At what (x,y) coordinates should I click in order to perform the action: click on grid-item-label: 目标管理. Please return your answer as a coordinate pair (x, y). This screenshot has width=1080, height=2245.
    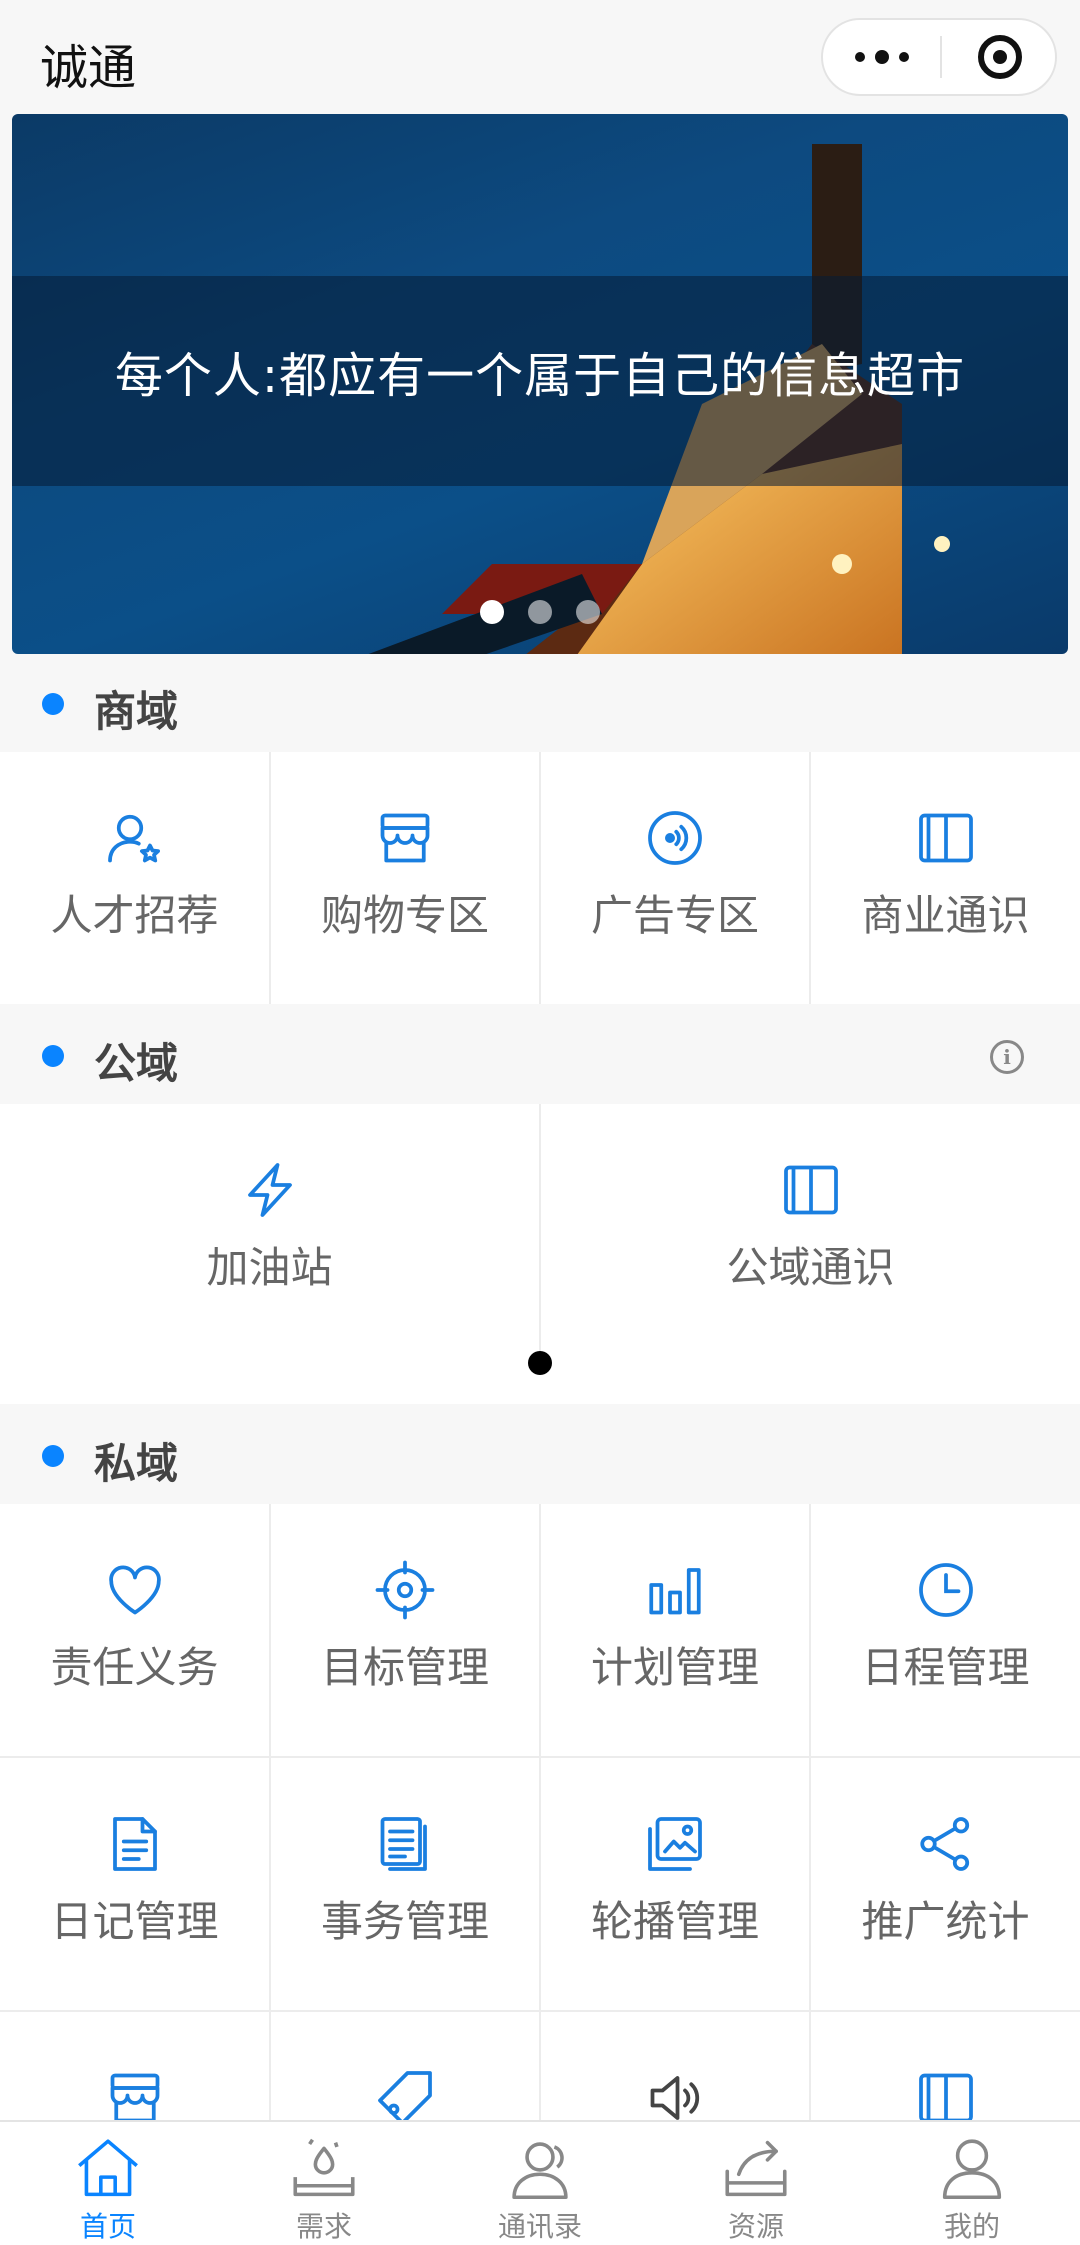
    Looking at the image, I should click on (404, 1667).